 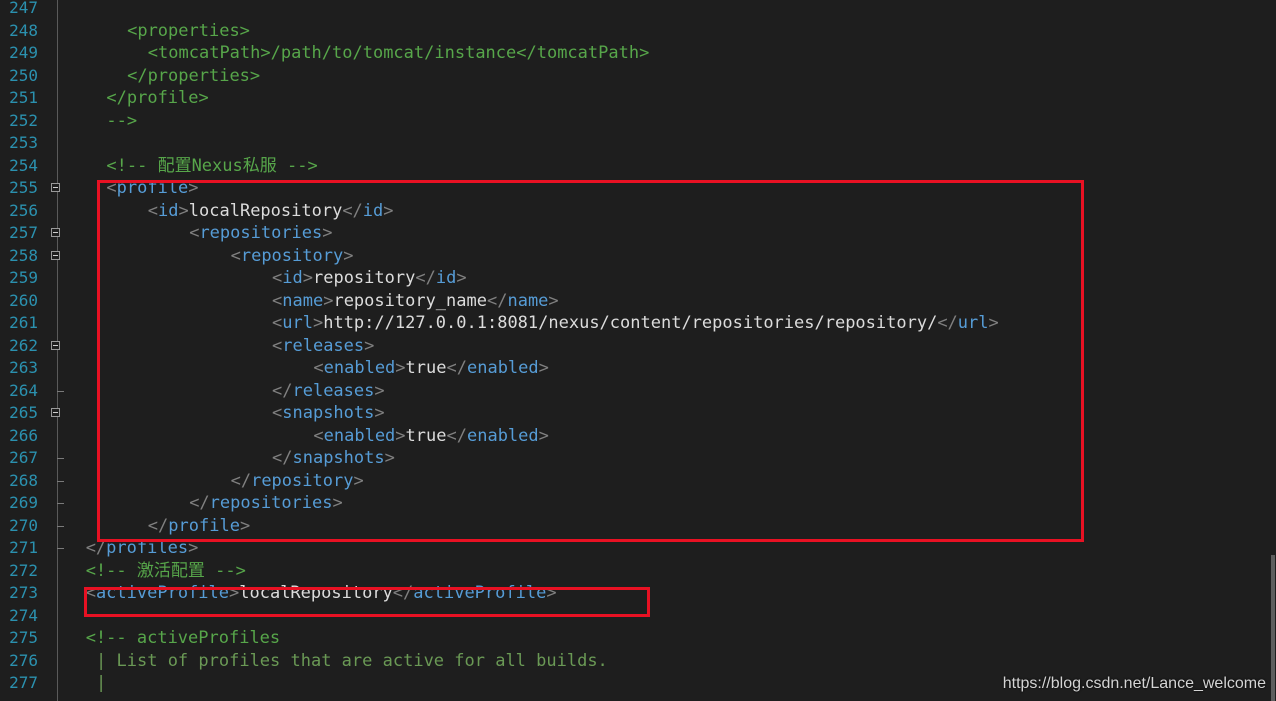 What do you see at coordinates (426, 368) in the screenshot?
I see `code-token: true` at bounding box center [426, 368].